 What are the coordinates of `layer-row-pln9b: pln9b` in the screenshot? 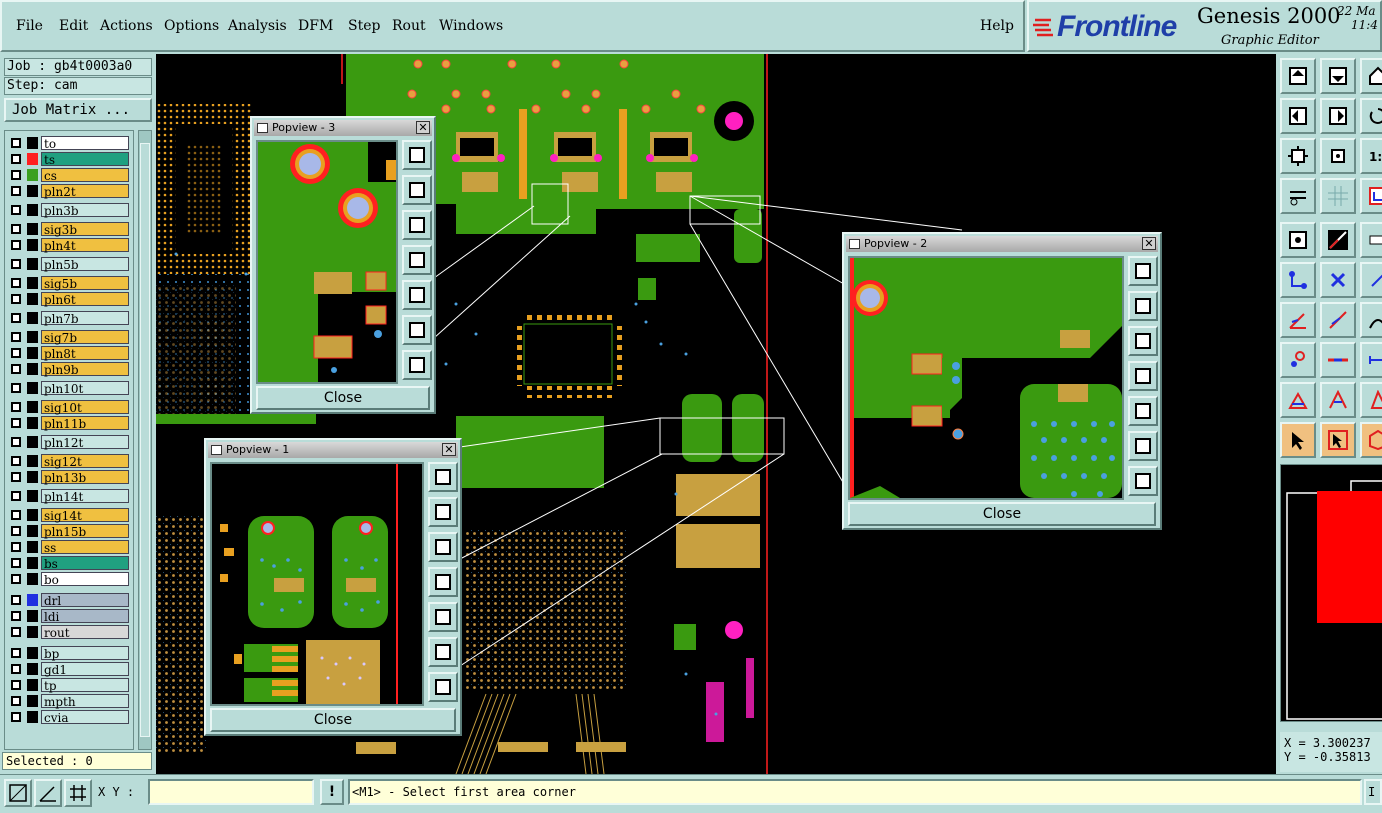 It's located at (69, 369).